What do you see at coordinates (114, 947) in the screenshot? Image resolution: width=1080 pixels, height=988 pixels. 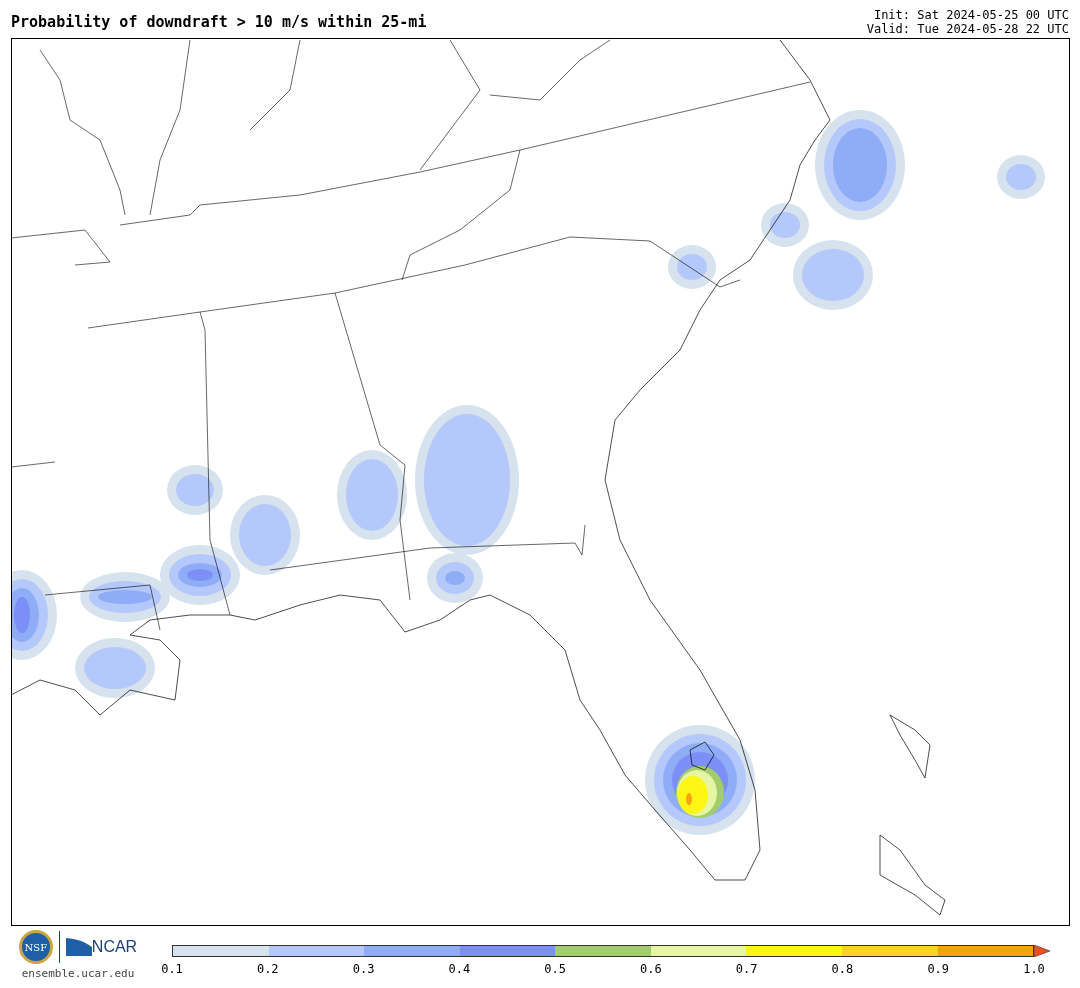 I see `ncar-logo-text: NCAR` at bounding box center [114, 947].